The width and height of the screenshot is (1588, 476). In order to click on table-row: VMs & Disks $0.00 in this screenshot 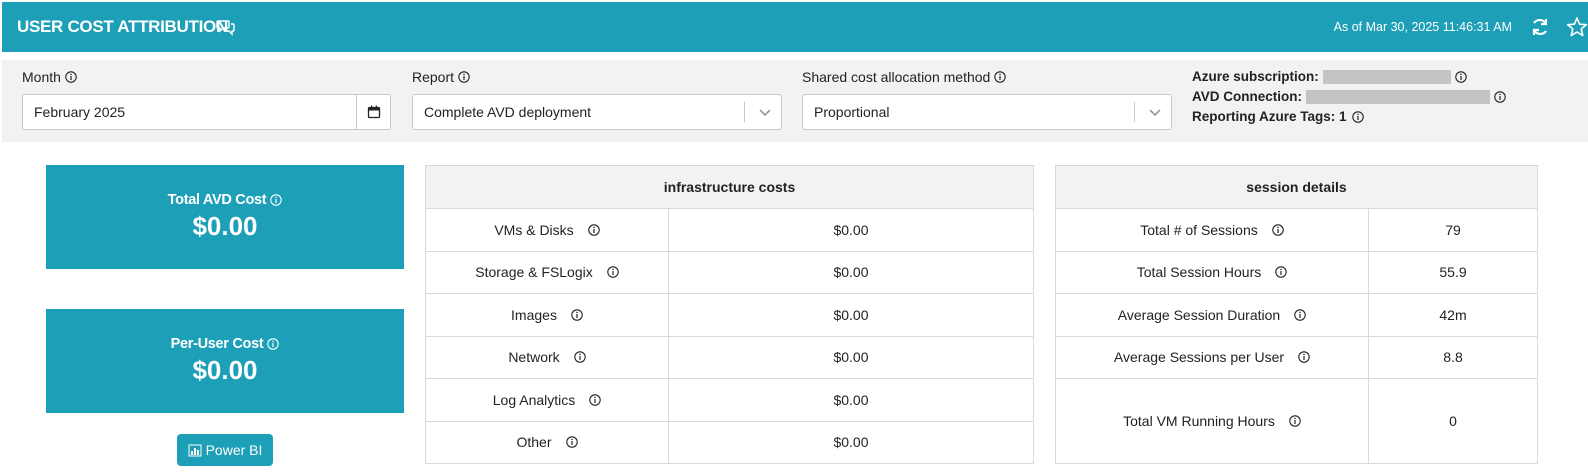, I will do `click(729, 230)`.